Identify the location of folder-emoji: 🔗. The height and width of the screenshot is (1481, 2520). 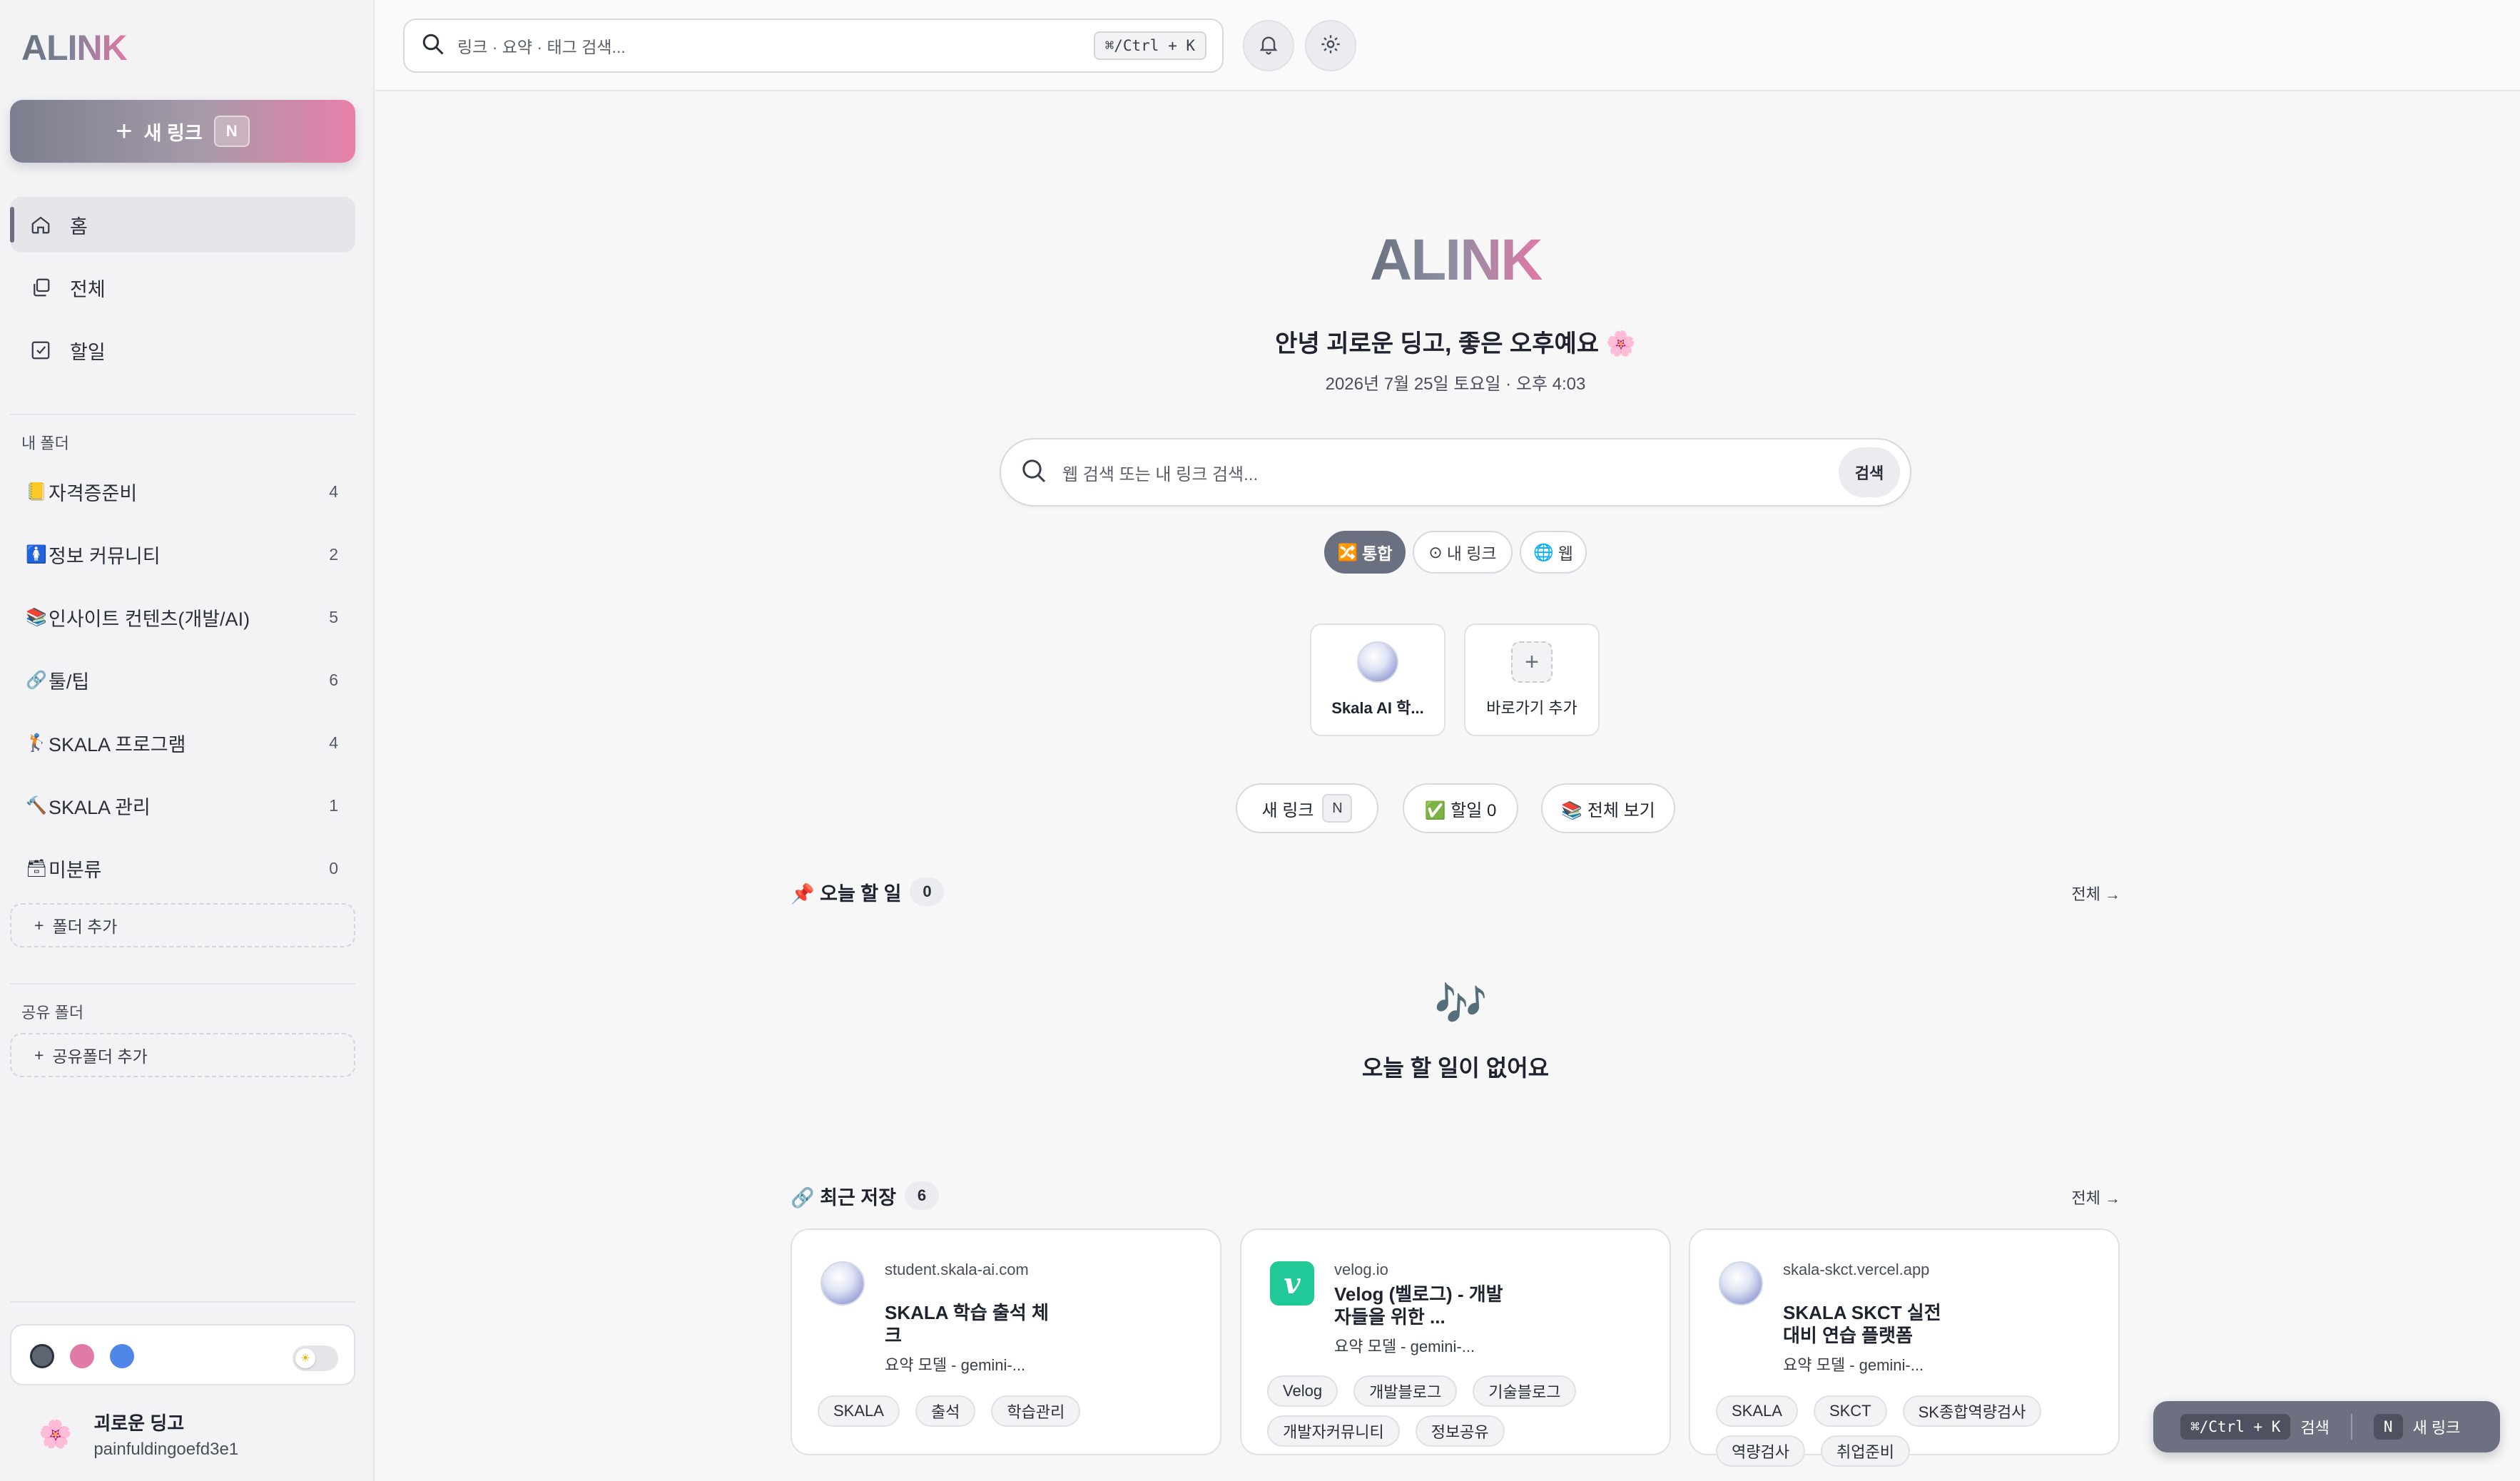
(36, 680).